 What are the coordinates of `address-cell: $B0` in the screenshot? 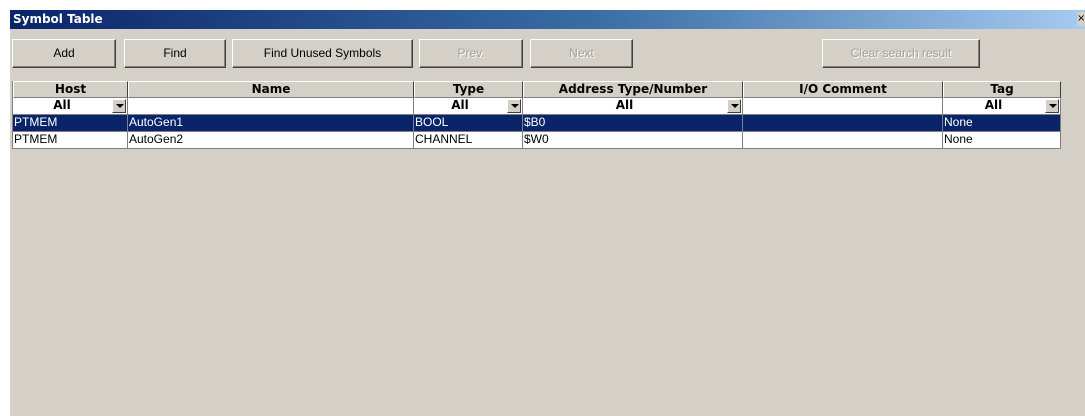 It's located at (633, 123).